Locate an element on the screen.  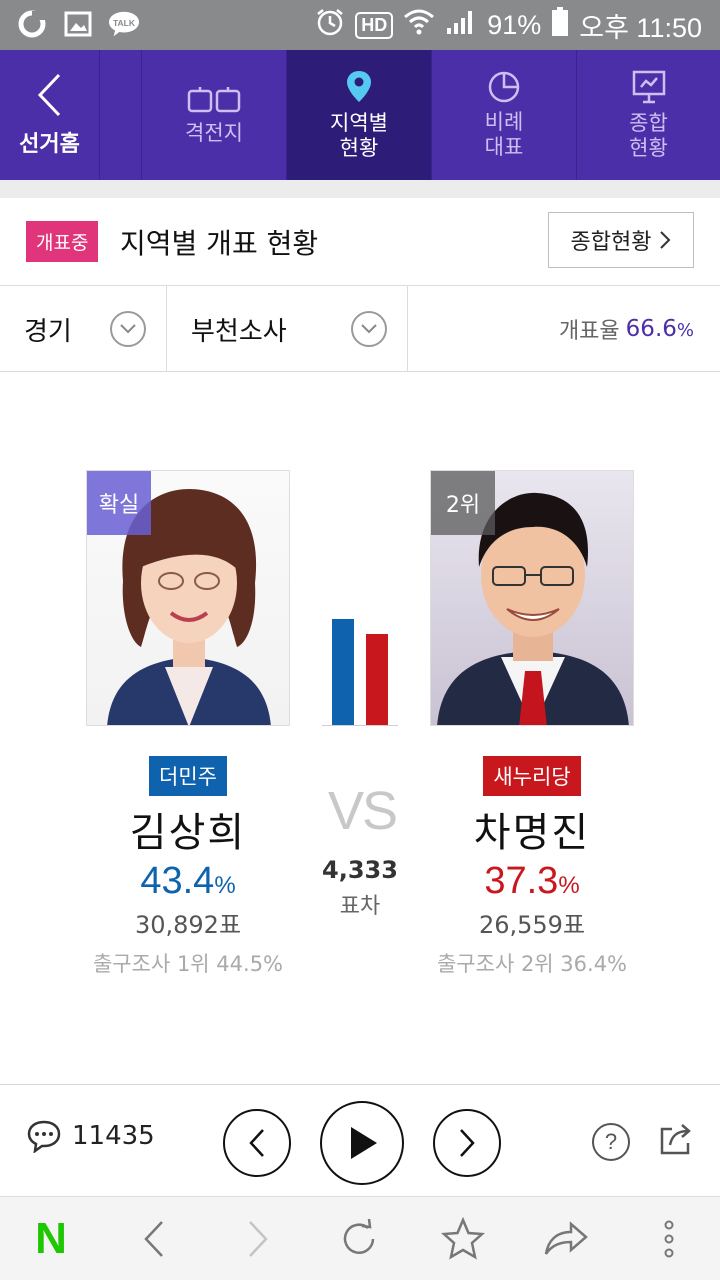
counting-badge: 개표중 is located at coordinates (62, 241).